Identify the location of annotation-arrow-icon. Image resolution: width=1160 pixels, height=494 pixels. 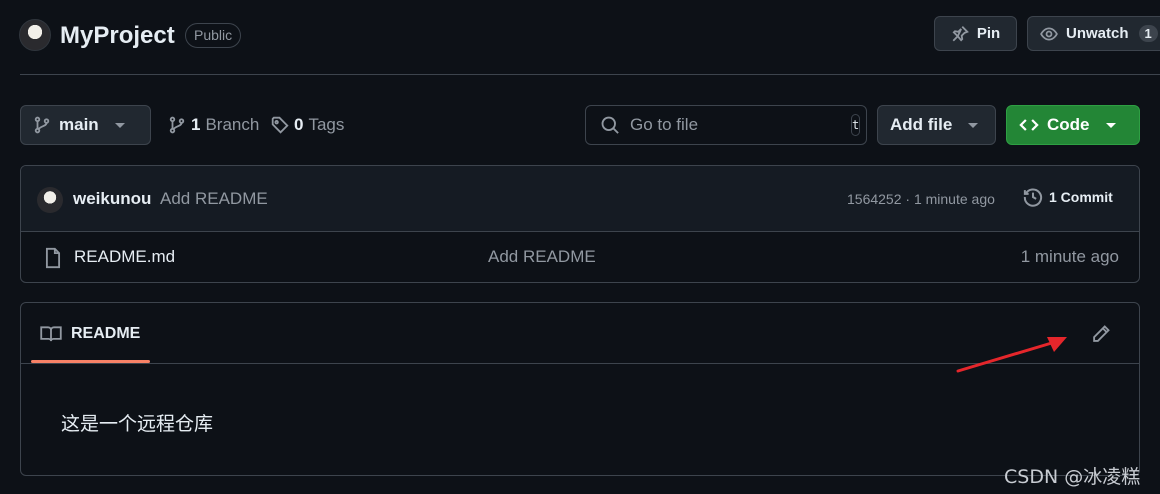
(1011, 355).